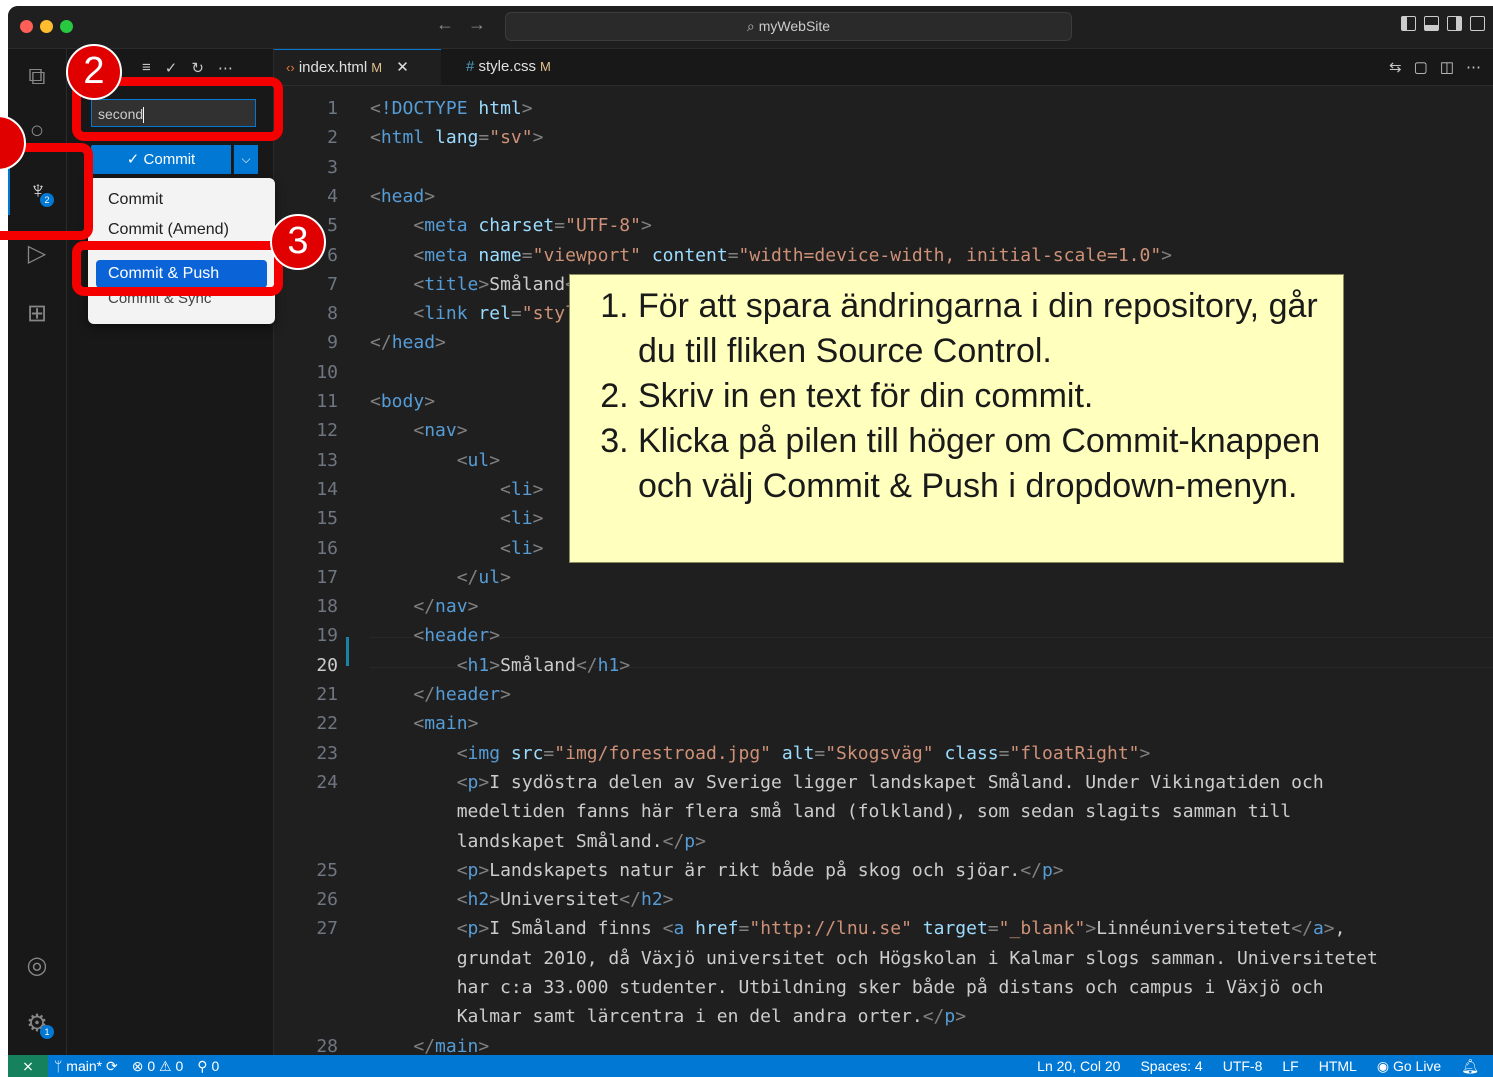 Image resolution: width=1493 pixels, height=1077 pixels. I want to click on code-line: landskapet Småland.</p>, so click(883, 841).